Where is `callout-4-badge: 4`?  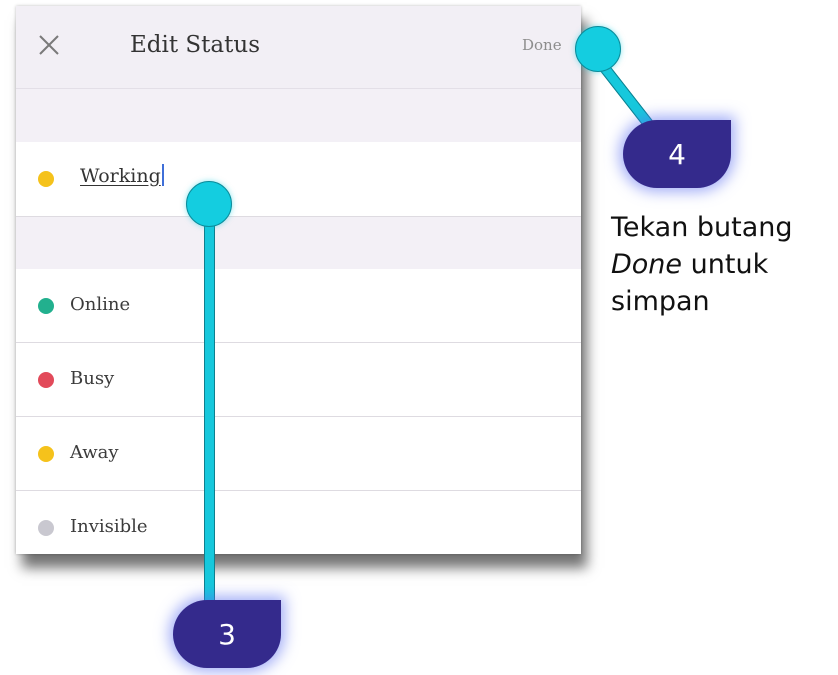 callout-4-badge: 4 is located at coordinates (677, 154).